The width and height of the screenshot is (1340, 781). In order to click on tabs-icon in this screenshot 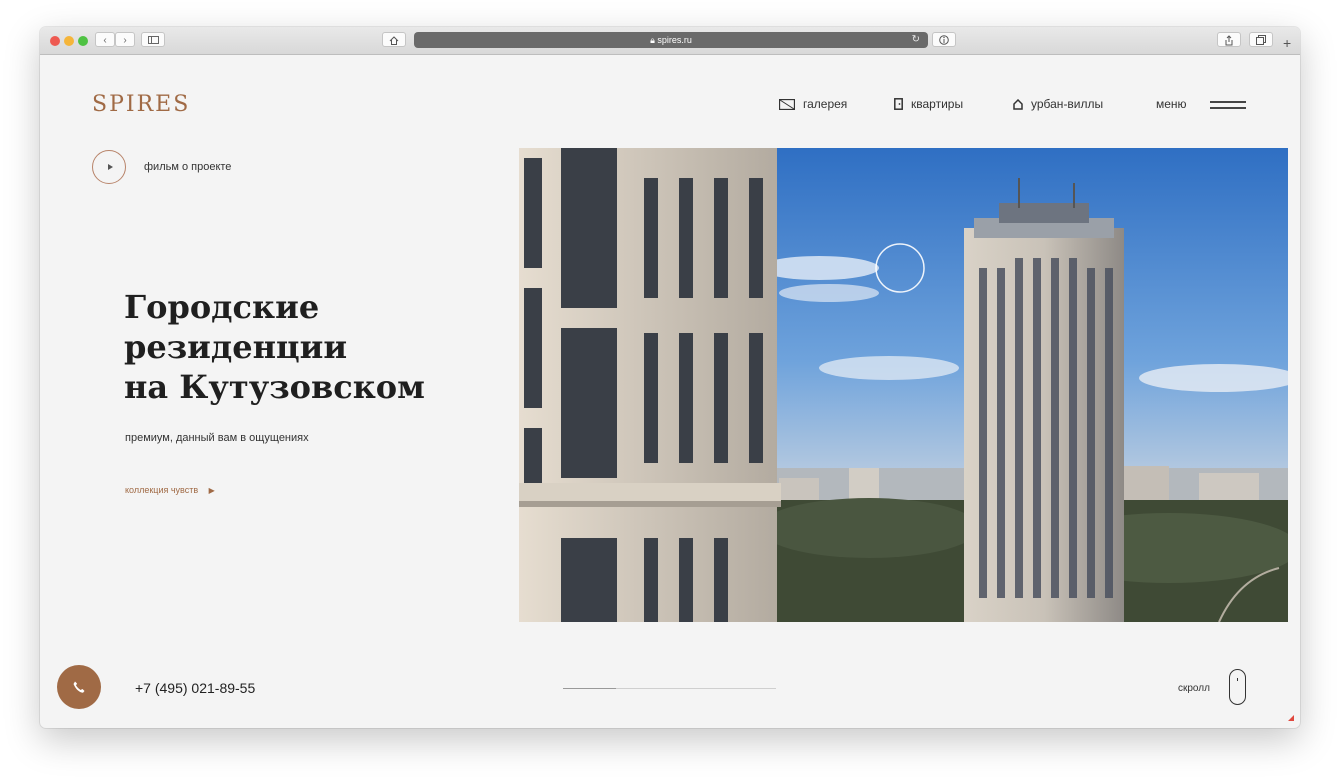, I will do `click(1261, 40)`.